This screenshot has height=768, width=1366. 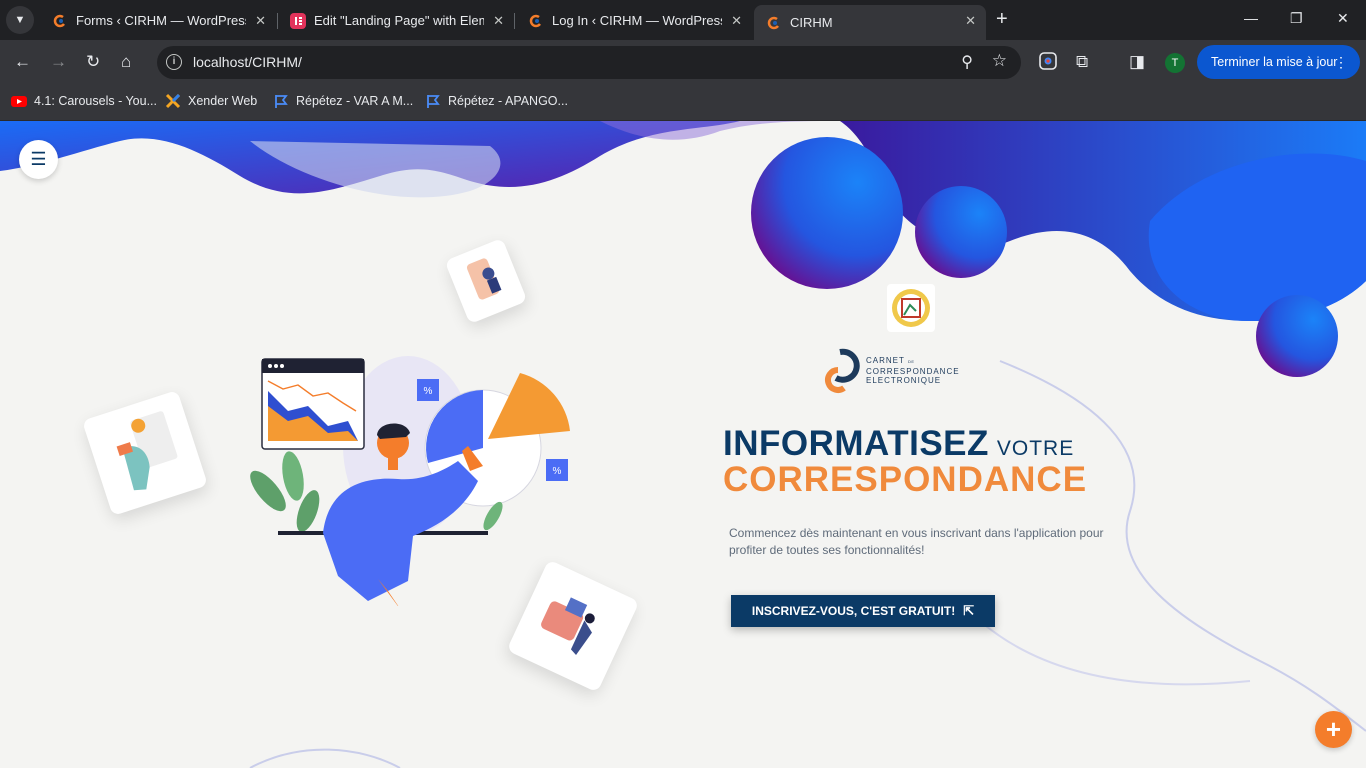 I want to click on update-button-label: Terminer la mise à jour, so click(x=1274, y=62).